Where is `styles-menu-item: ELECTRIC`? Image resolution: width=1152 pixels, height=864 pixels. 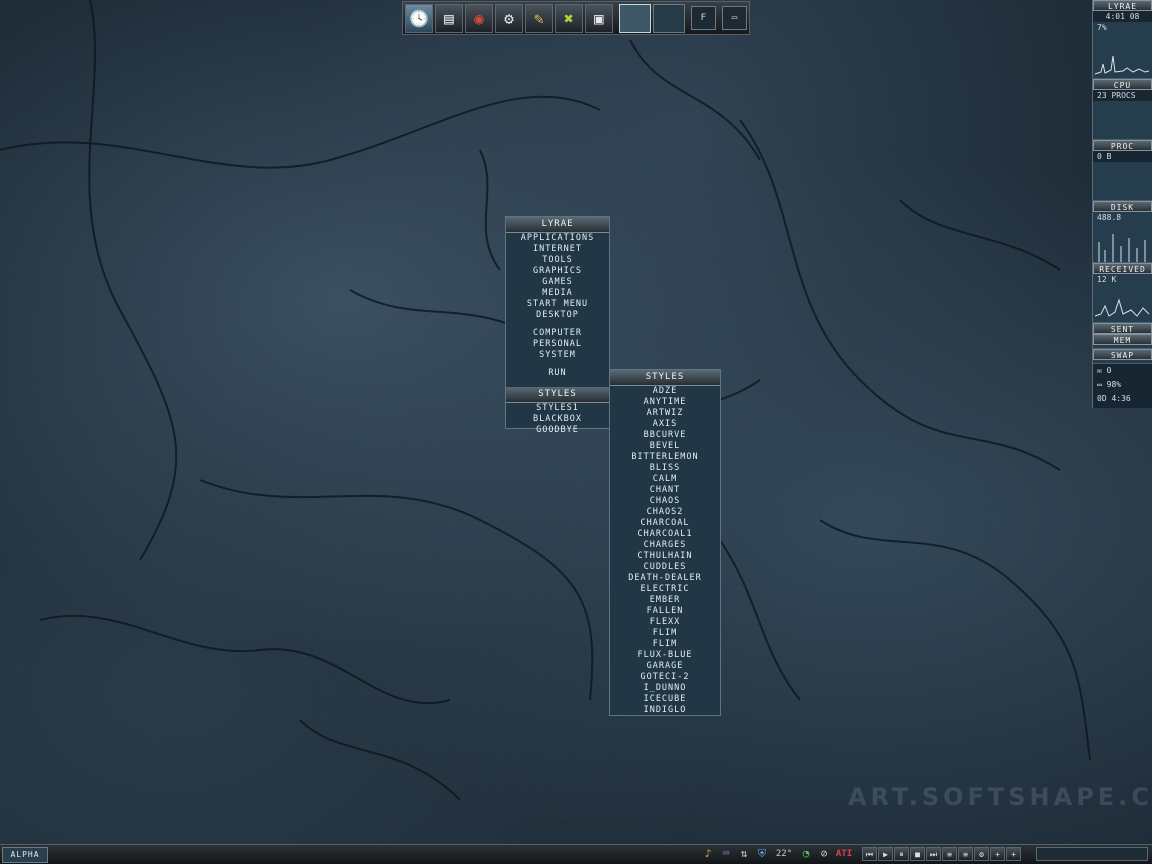
styles-menu-item: ELECTRIC is located at coordinates (665, 589).